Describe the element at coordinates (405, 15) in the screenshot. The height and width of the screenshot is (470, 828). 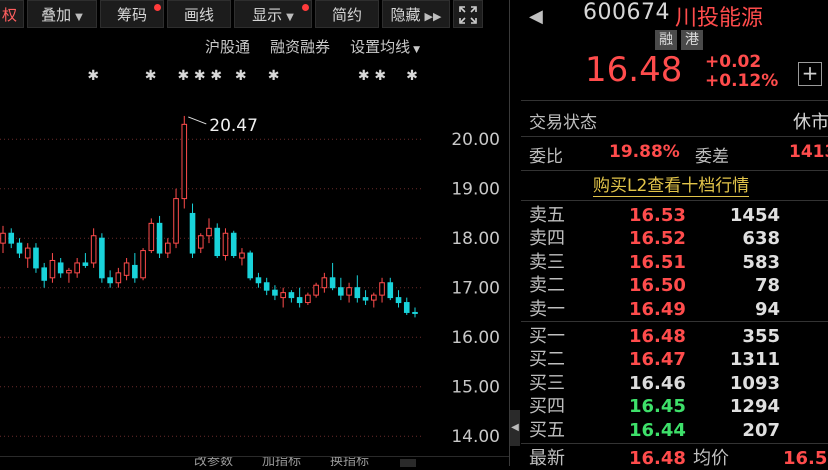
I see `hide-label: 隐藏` at that location.